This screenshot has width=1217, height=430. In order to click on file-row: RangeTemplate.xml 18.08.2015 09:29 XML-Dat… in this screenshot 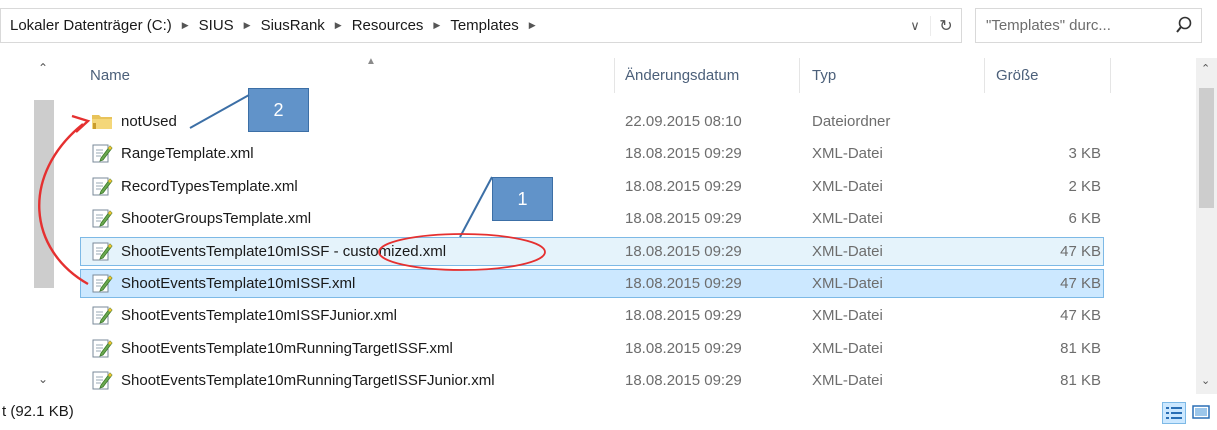, I will do `click(597, 154)`.